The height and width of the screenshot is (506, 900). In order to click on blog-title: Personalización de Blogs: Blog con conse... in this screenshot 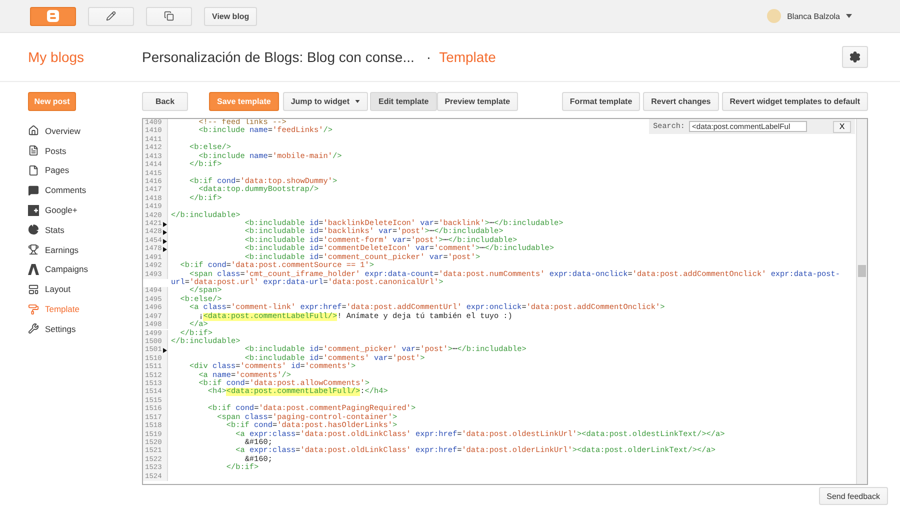, I will do `click(278, 57)`.